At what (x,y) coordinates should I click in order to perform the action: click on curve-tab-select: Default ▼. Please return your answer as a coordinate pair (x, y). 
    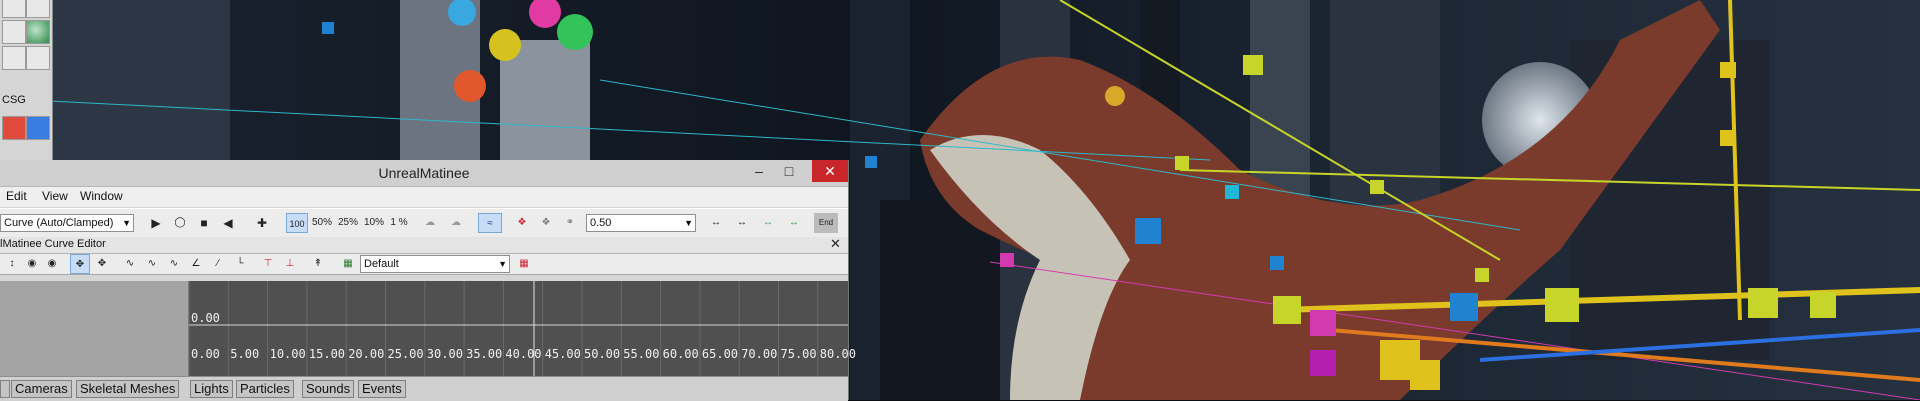
    Looking at the image, I should click on (435, 264).